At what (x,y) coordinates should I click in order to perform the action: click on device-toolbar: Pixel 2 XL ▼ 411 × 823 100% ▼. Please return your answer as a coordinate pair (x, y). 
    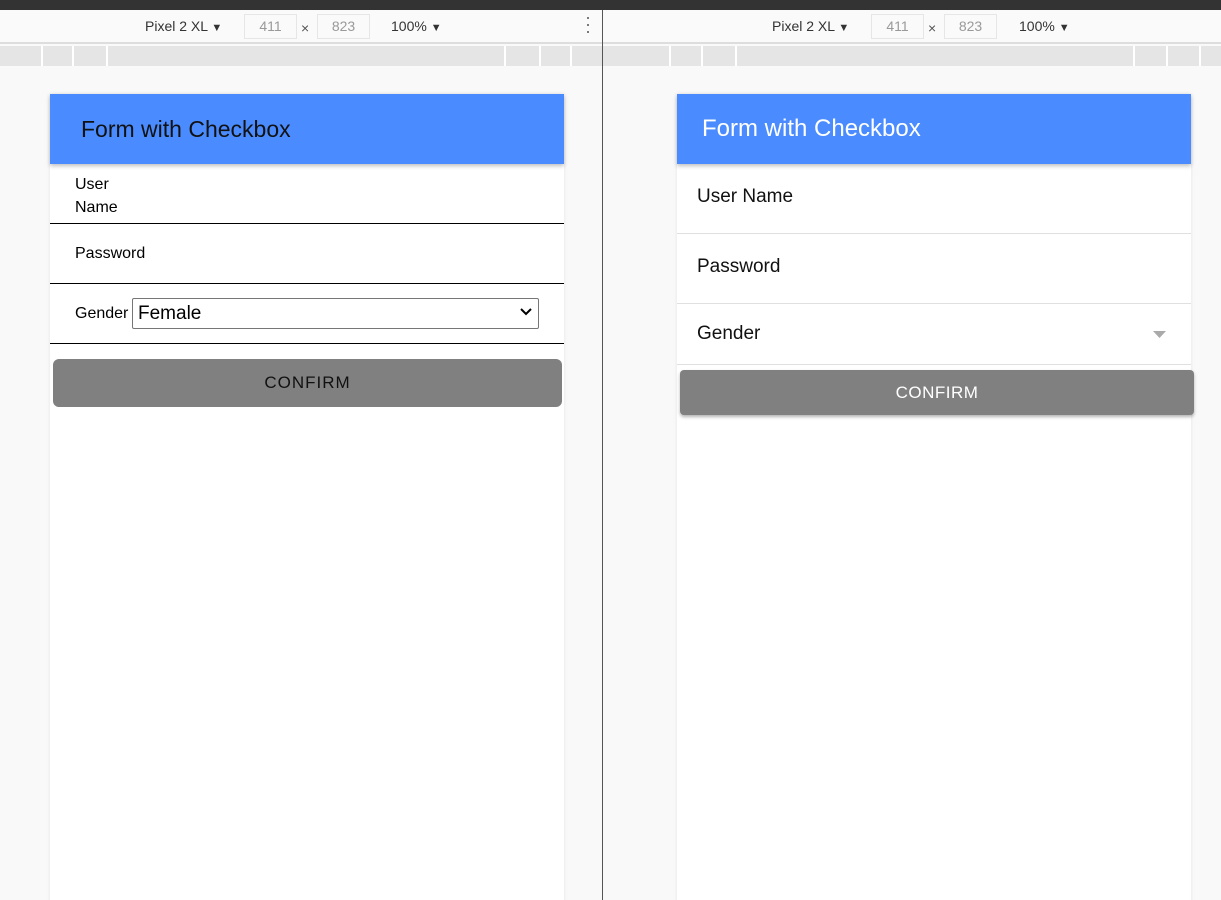
    Looking at the image, I should click on (912, 27).